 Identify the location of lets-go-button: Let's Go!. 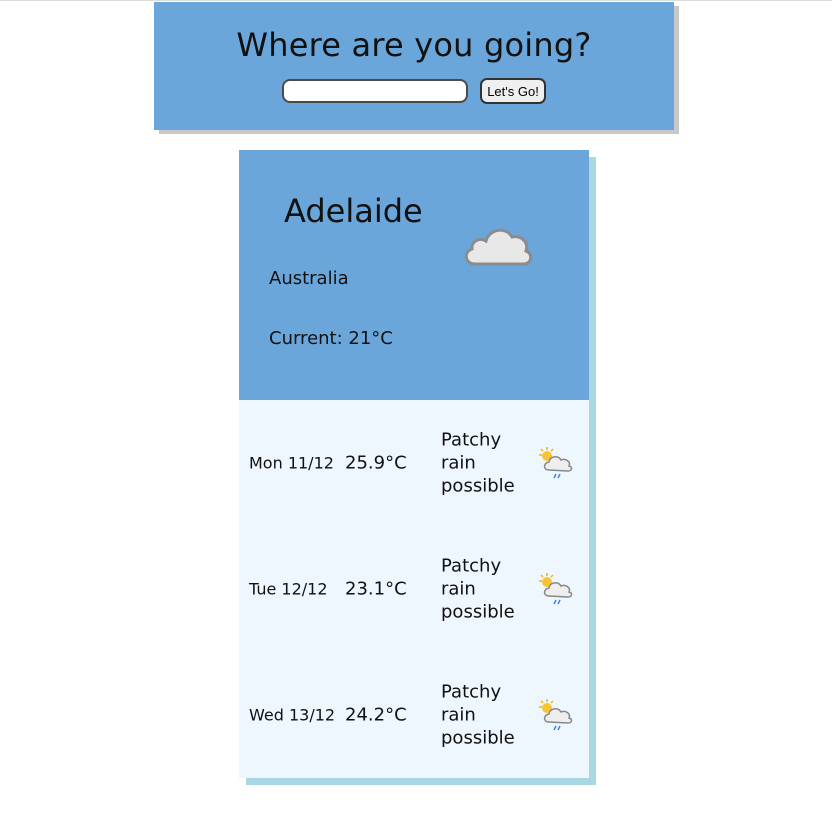
(513, 91).